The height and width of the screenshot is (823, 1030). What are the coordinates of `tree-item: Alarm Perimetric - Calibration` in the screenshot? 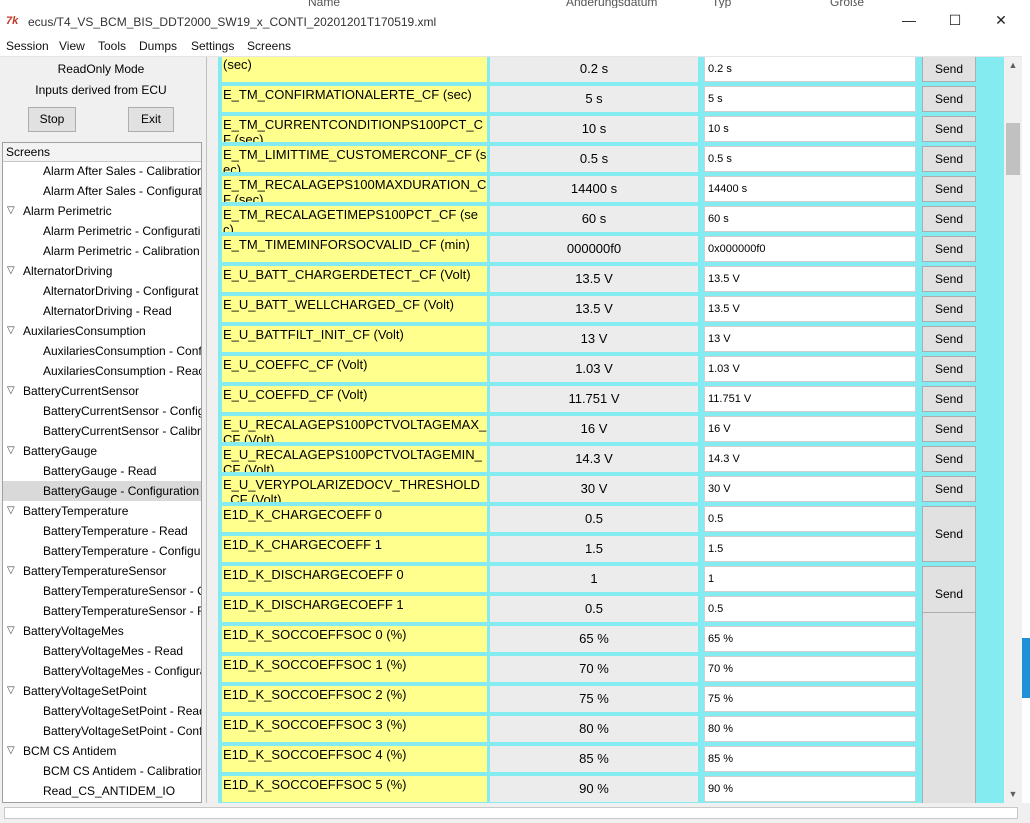 It's located at (102, 251).